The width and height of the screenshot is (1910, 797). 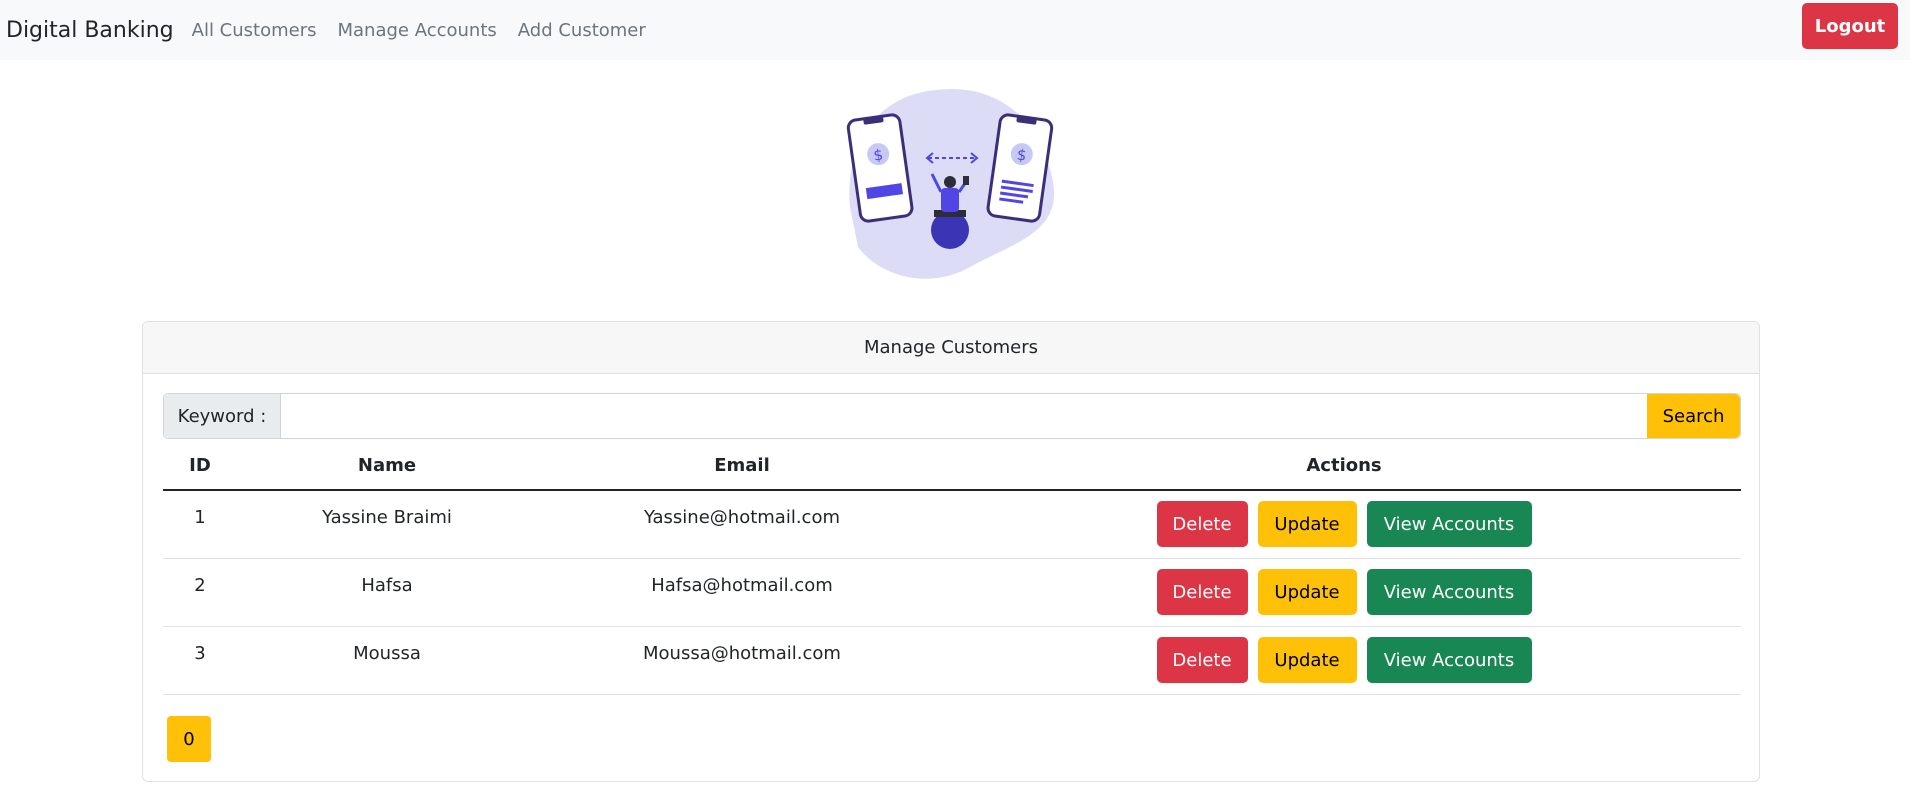 What do you see at coordinates (254, 30) in the screenshot?
I see `nav-link-all-customers: All Customers` at bounding box center [254, 30].